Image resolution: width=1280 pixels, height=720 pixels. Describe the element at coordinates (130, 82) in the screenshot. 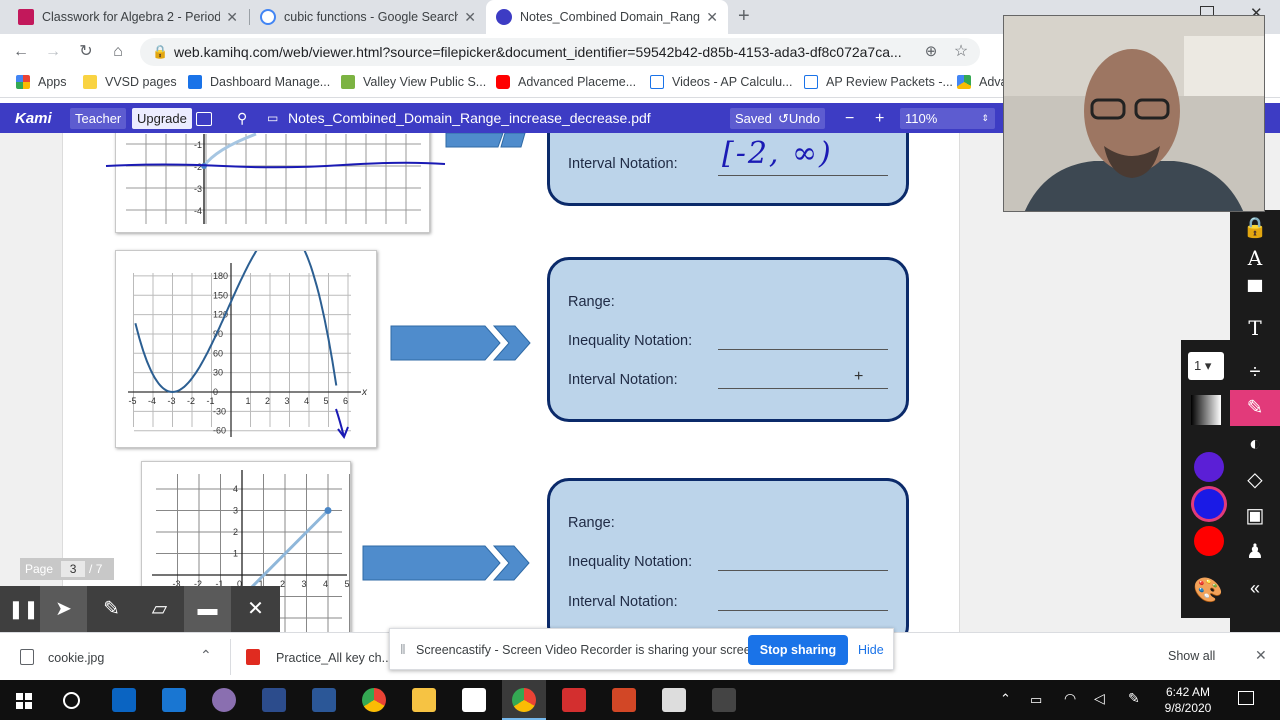

I see `bookmark-vvsd: VVSD pages` at that location.